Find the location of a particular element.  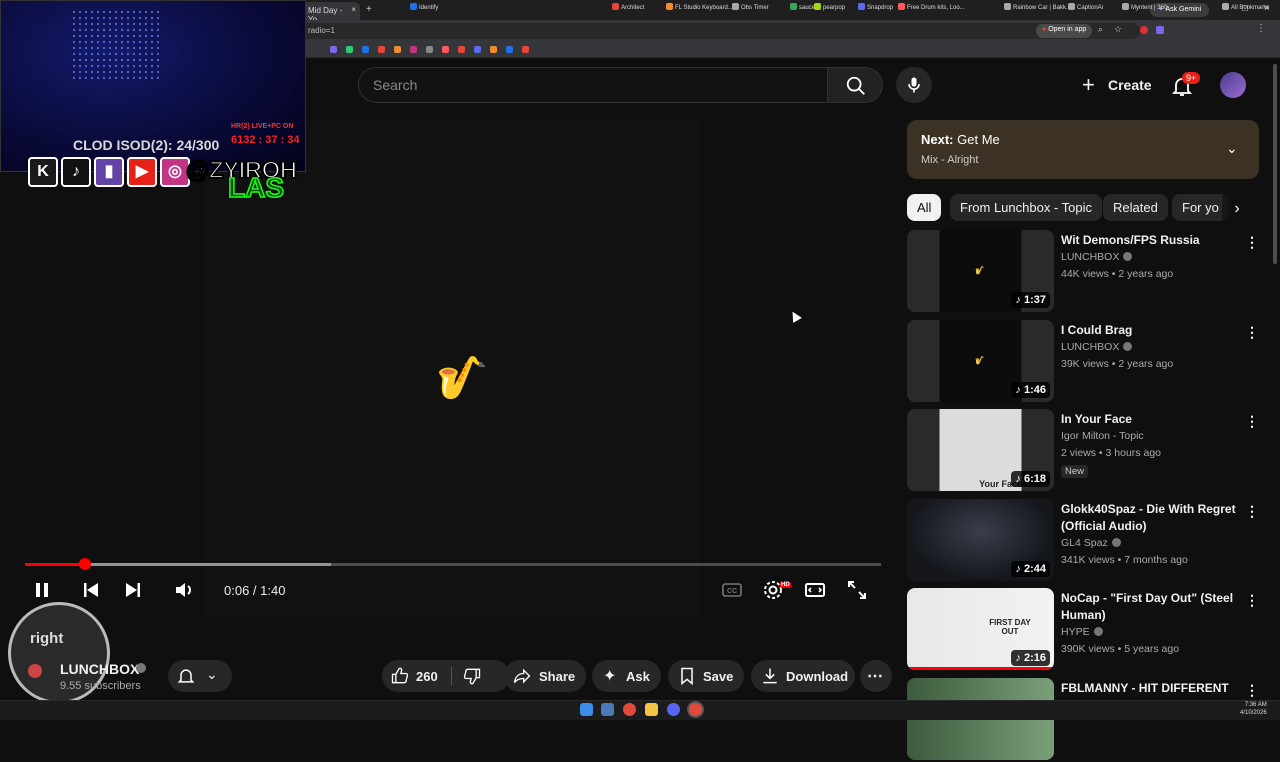

video-channel: Igor Milton - Topic is located at coordinates (1102, 436).